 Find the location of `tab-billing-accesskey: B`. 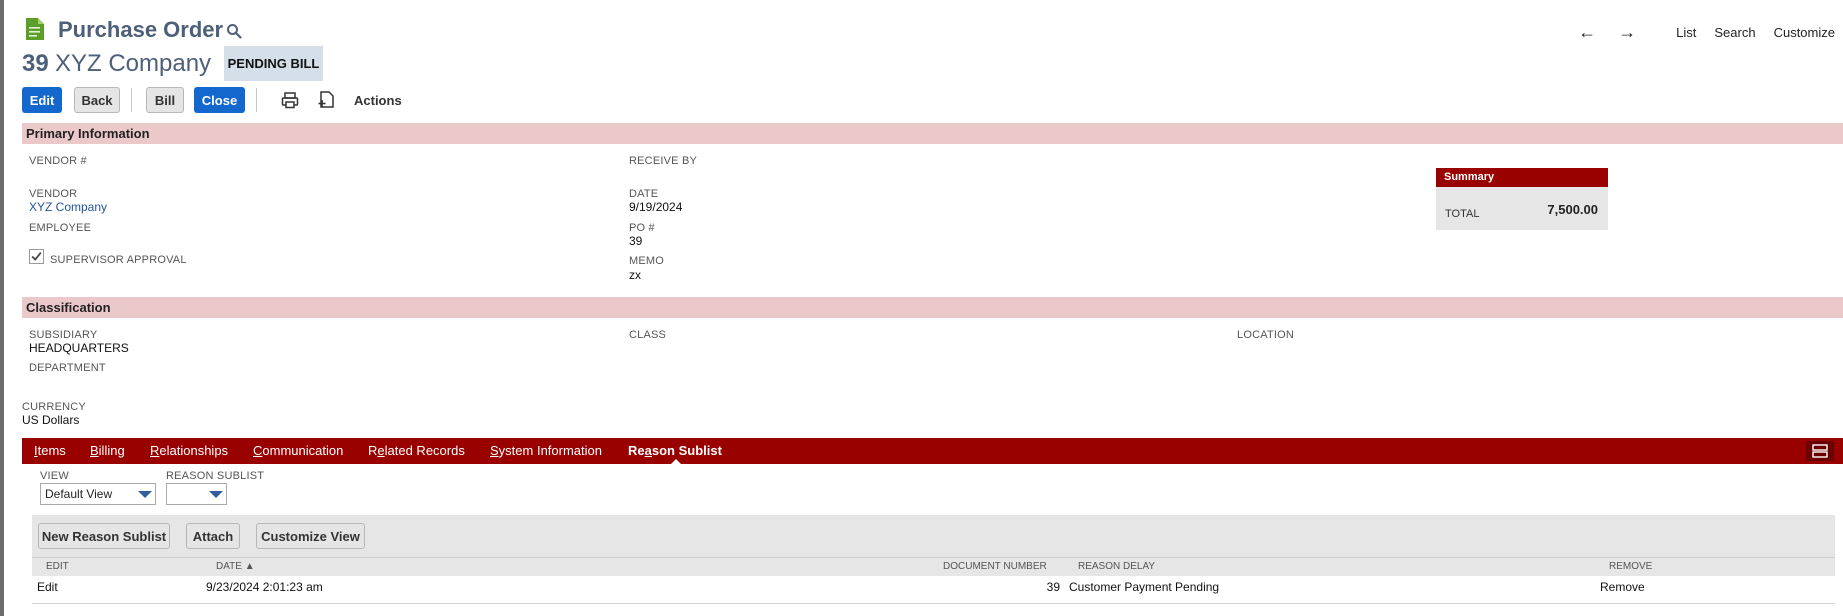

tab-billing-accesskey: B is located at coordinates (94, 450).